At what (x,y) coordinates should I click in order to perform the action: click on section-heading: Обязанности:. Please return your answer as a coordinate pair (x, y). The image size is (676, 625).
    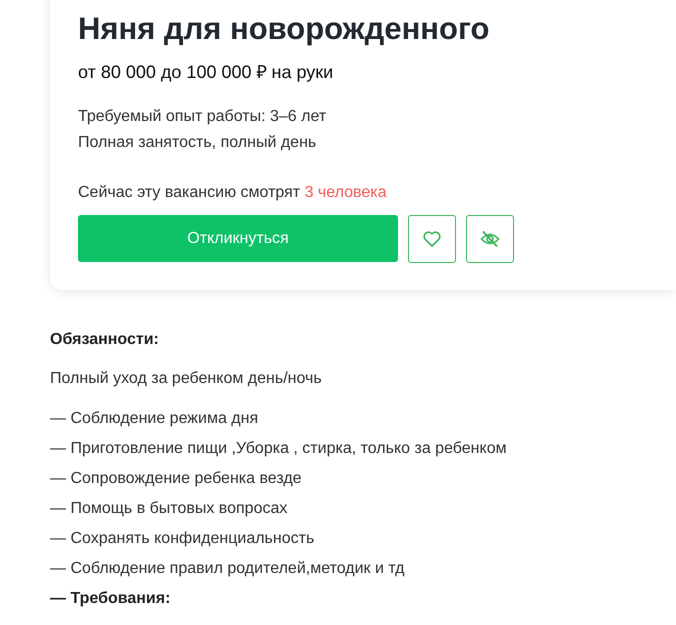
    Looking at the image, I should click on (105, 340).